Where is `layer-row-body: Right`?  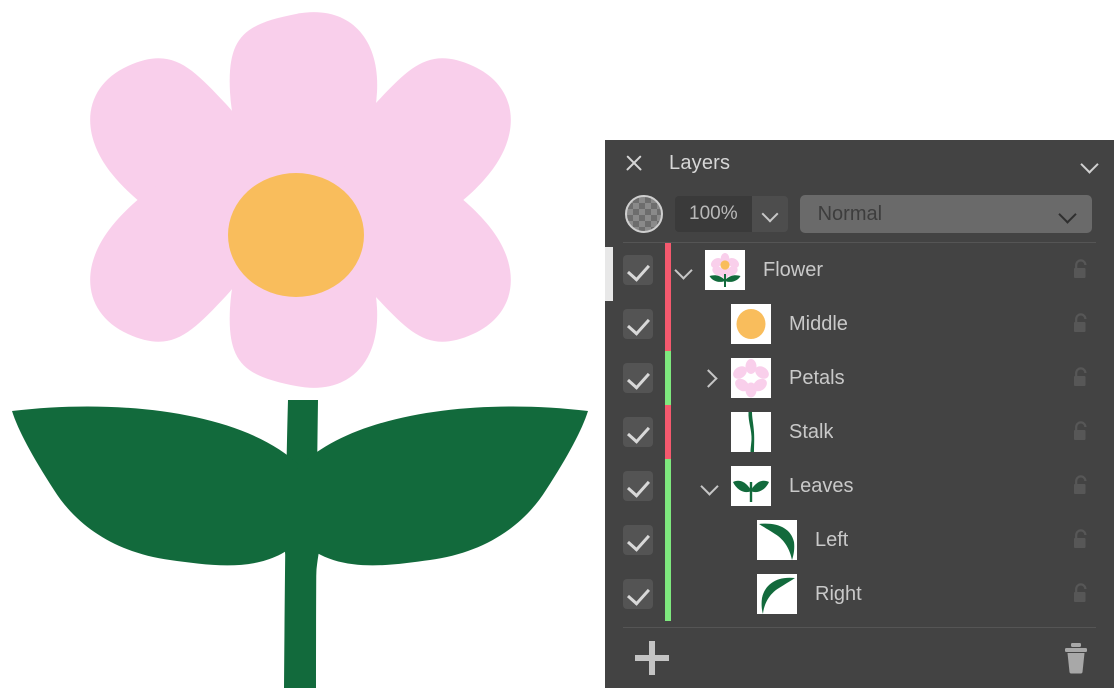 layer-row-body: Right is located at coordinates (892, 594).